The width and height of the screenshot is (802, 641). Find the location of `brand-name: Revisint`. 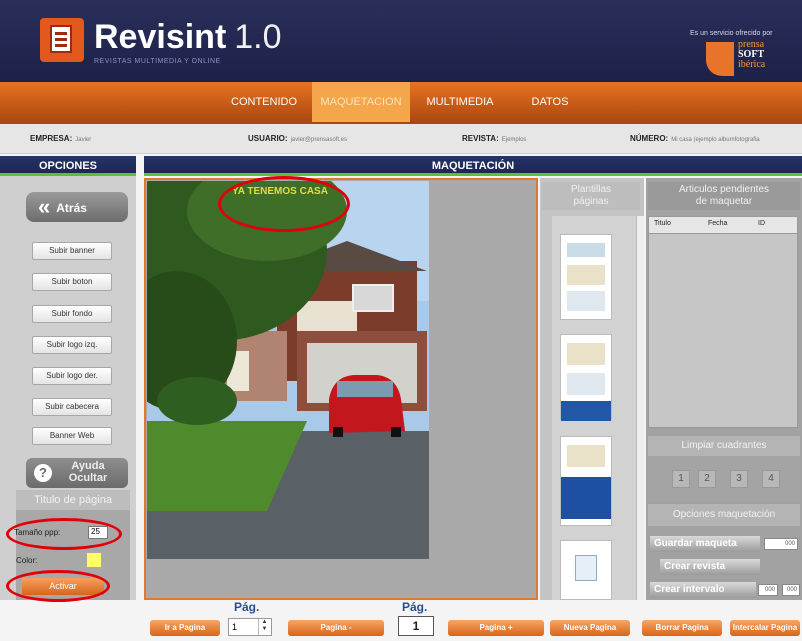

brand-name: Revisint is located at coordinates (160, 37).